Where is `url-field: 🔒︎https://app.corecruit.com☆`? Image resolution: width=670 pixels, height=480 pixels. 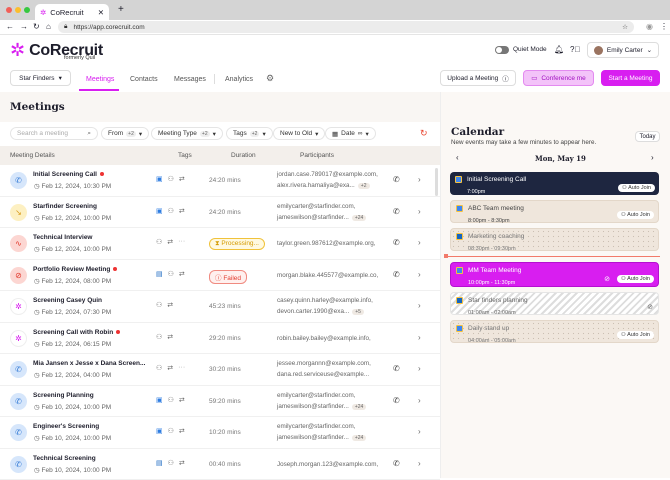 url-field: 🔒︎https://app.corecruit.com☆ is located at coordinates (346, 27).